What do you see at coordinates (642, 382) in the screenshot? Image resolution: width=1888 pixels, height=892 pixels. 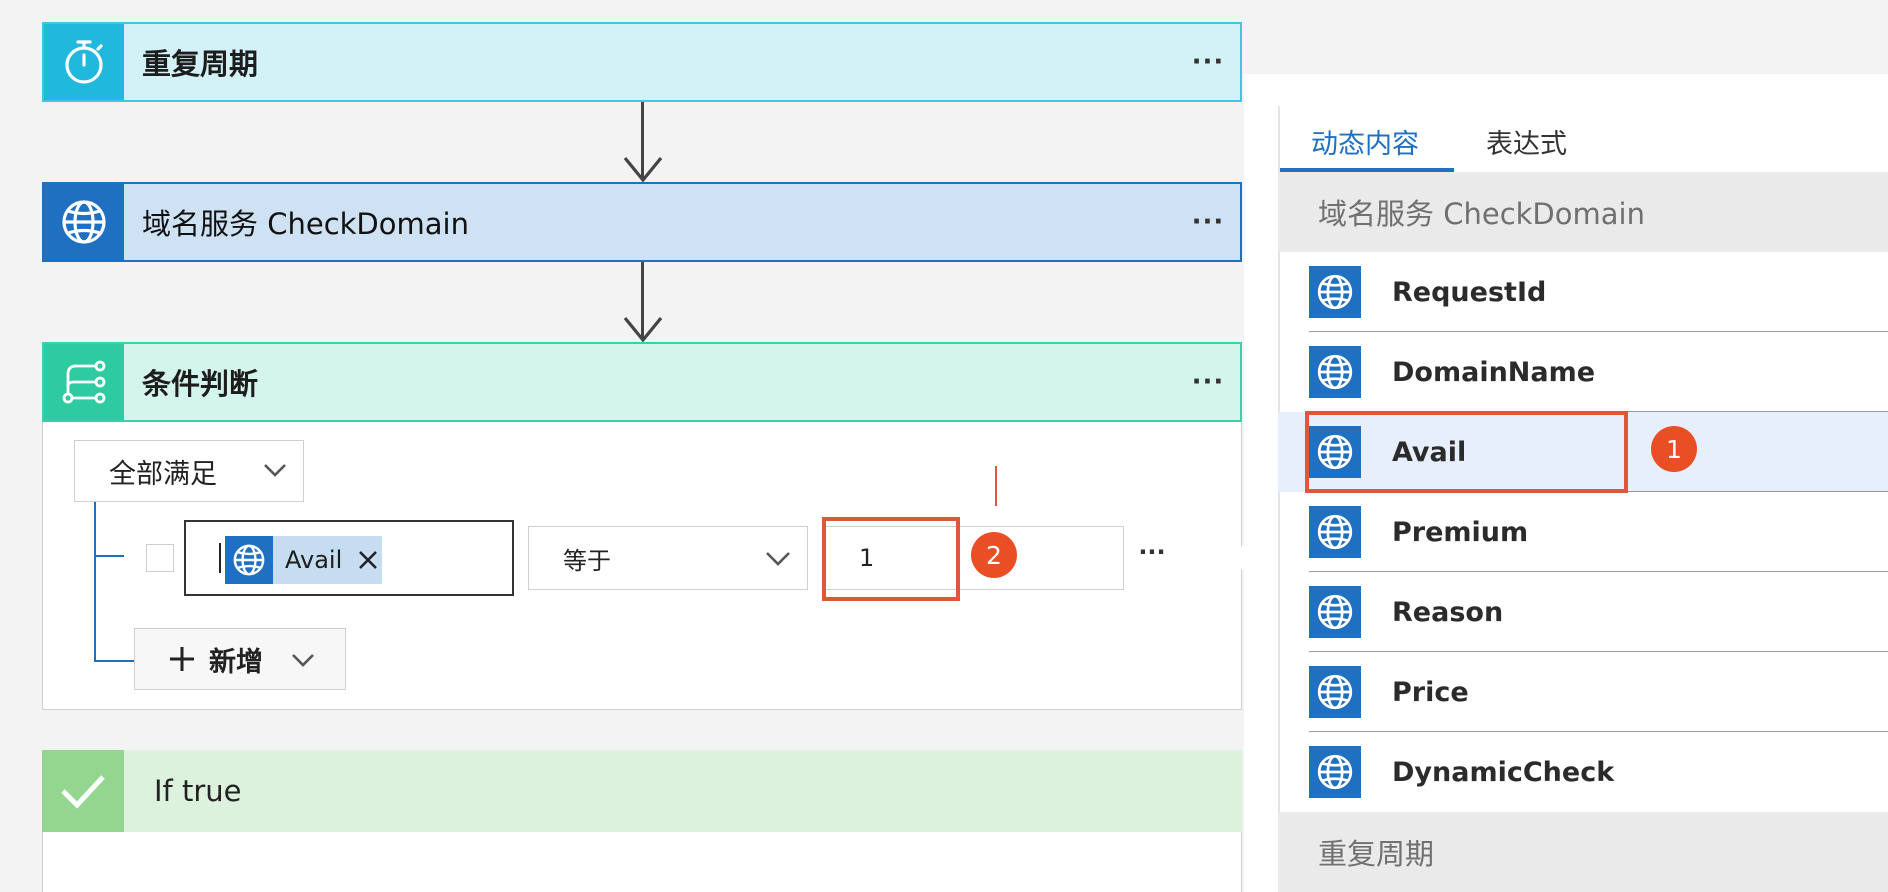 I see `condition-step: 条件判断 ···` at bounding box center [642, 382].